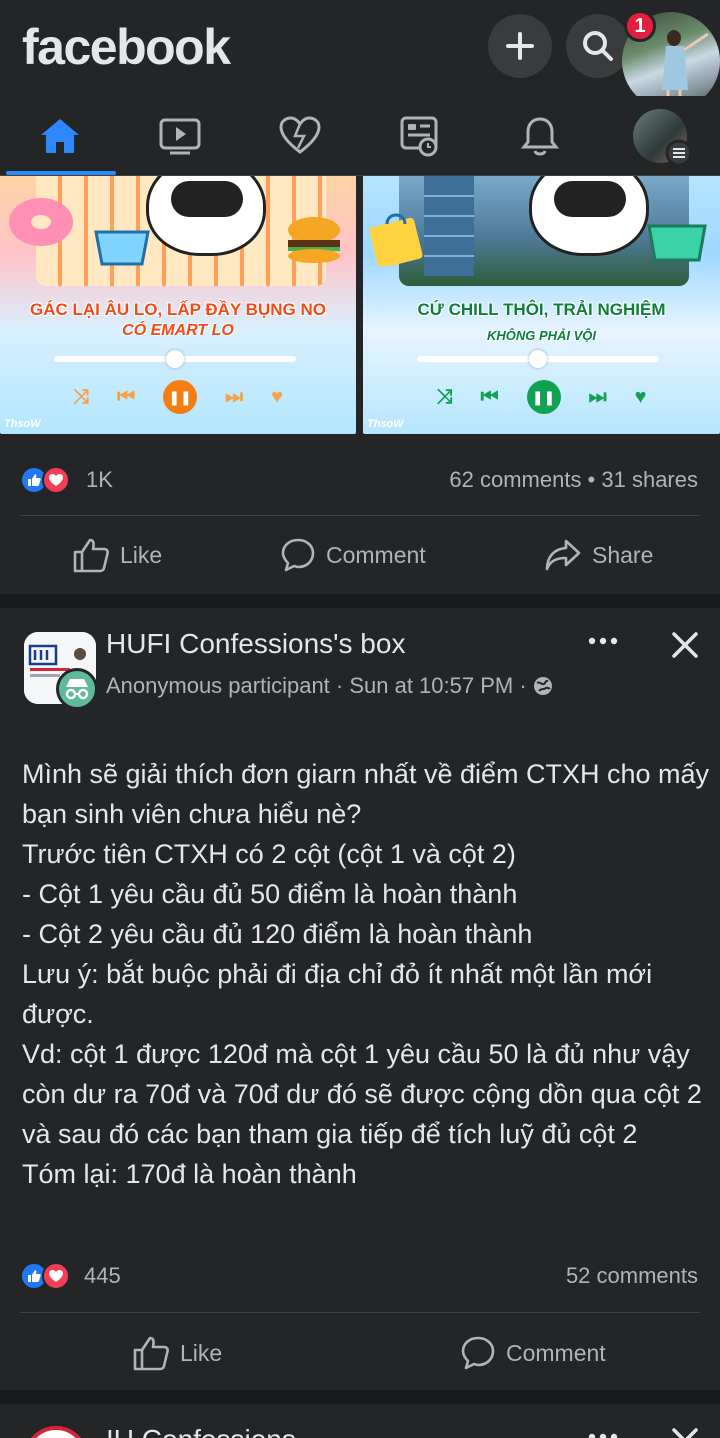 The width and height of the screenshot is (720, 1438). Describe the element at coordinates (360, 1421) in the screenshot. I see `post-iu-confessions: IU Confessions` at that location.